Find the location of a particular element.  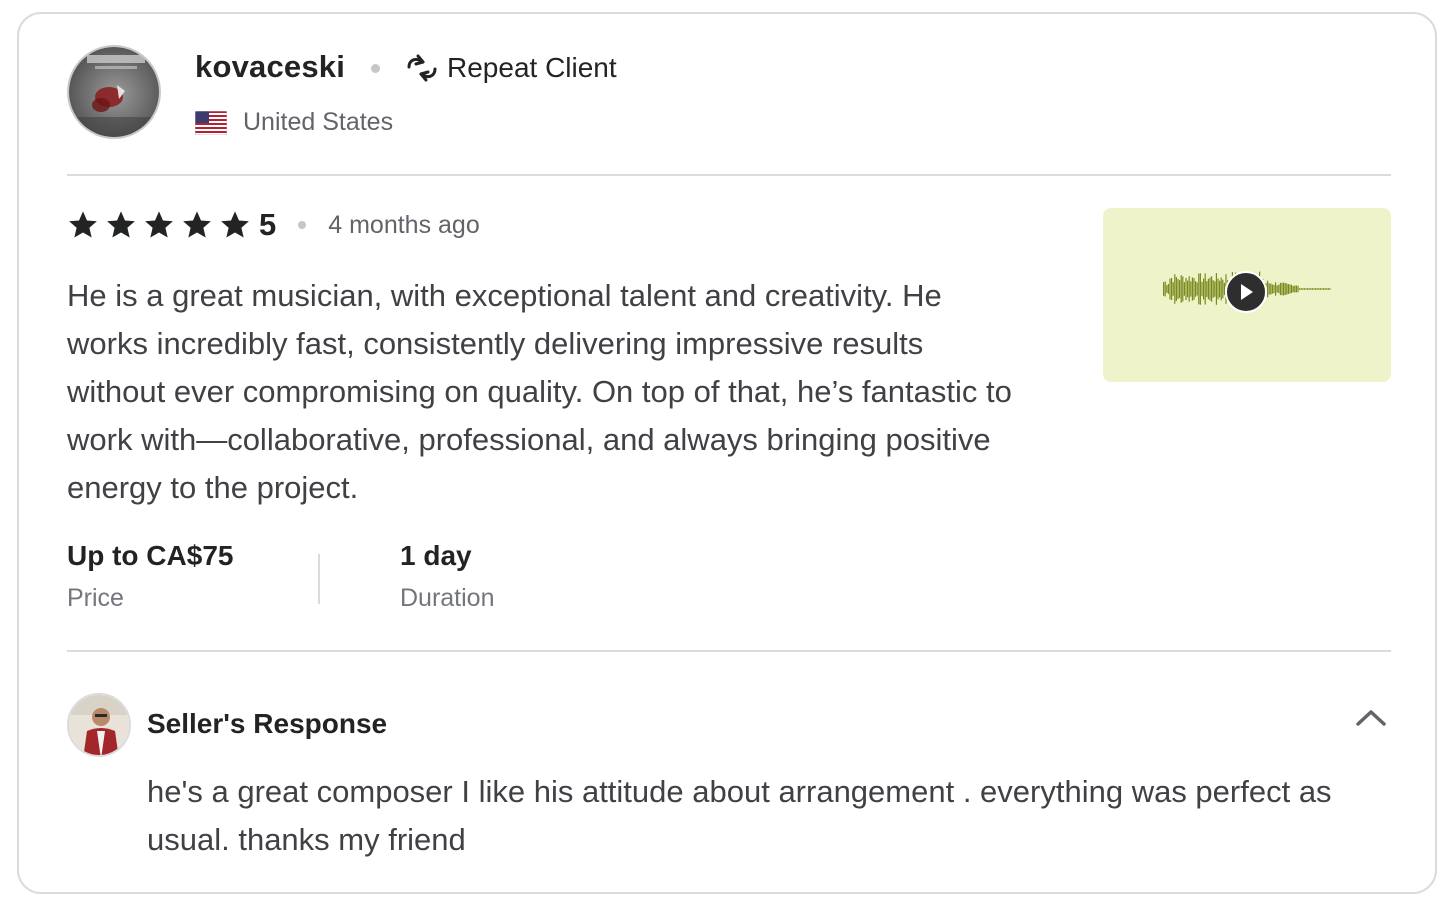

duration-value: 1 day is located at coordinates (436, 555).